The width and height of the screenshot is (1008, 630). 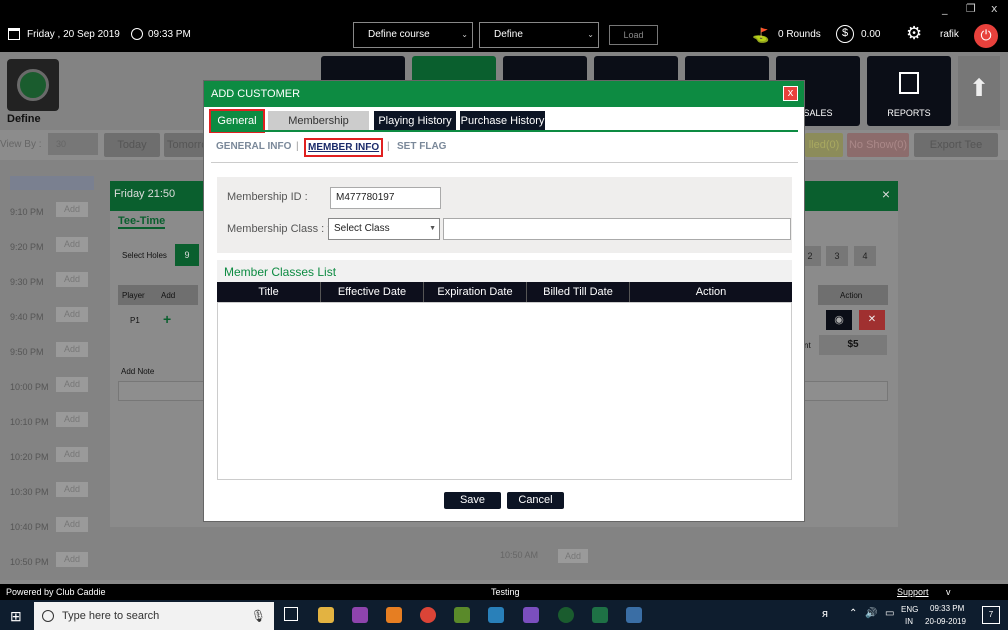 What do you see at coordinates (421, 146) in the screenshot?
I see `subtab-set-flag: SET FLAG` at bounding box center [421, 146].